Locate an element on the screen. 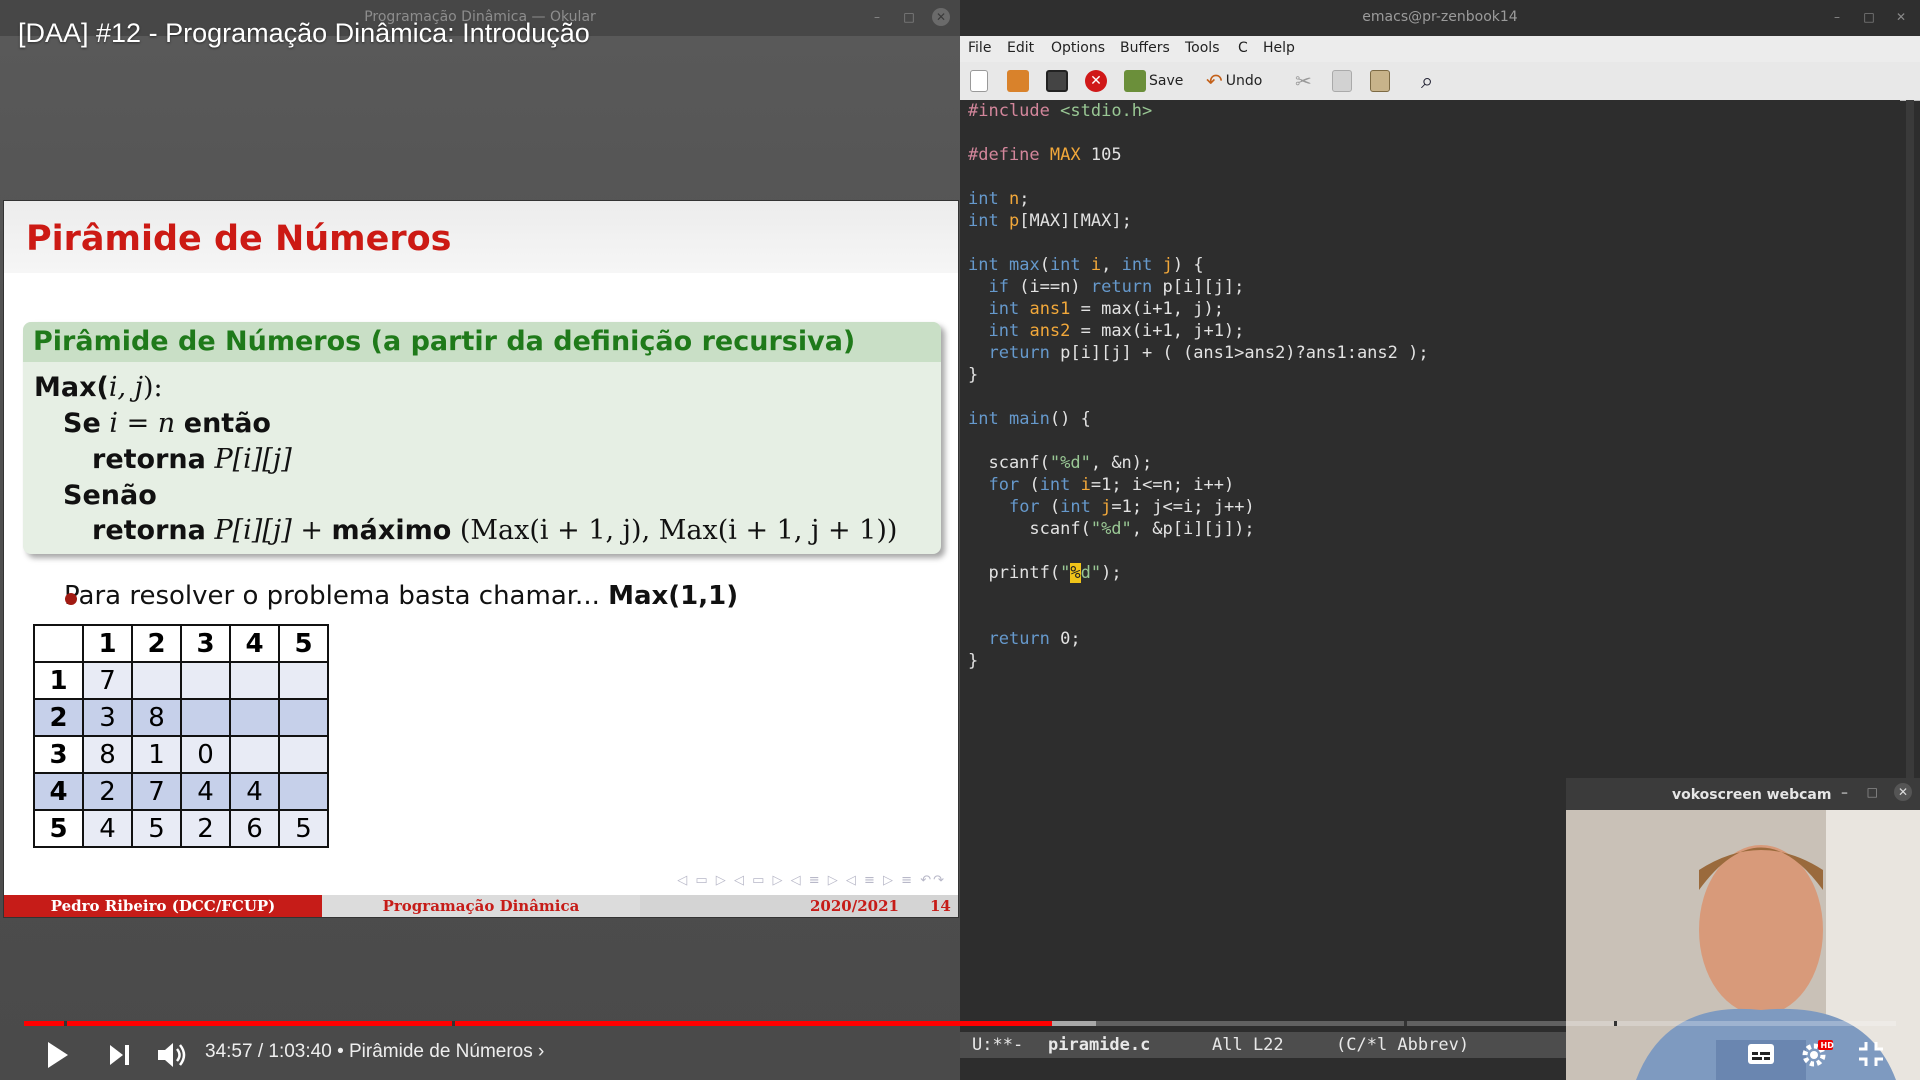  table-row: 1 7 is located at coordinates (181, 680).